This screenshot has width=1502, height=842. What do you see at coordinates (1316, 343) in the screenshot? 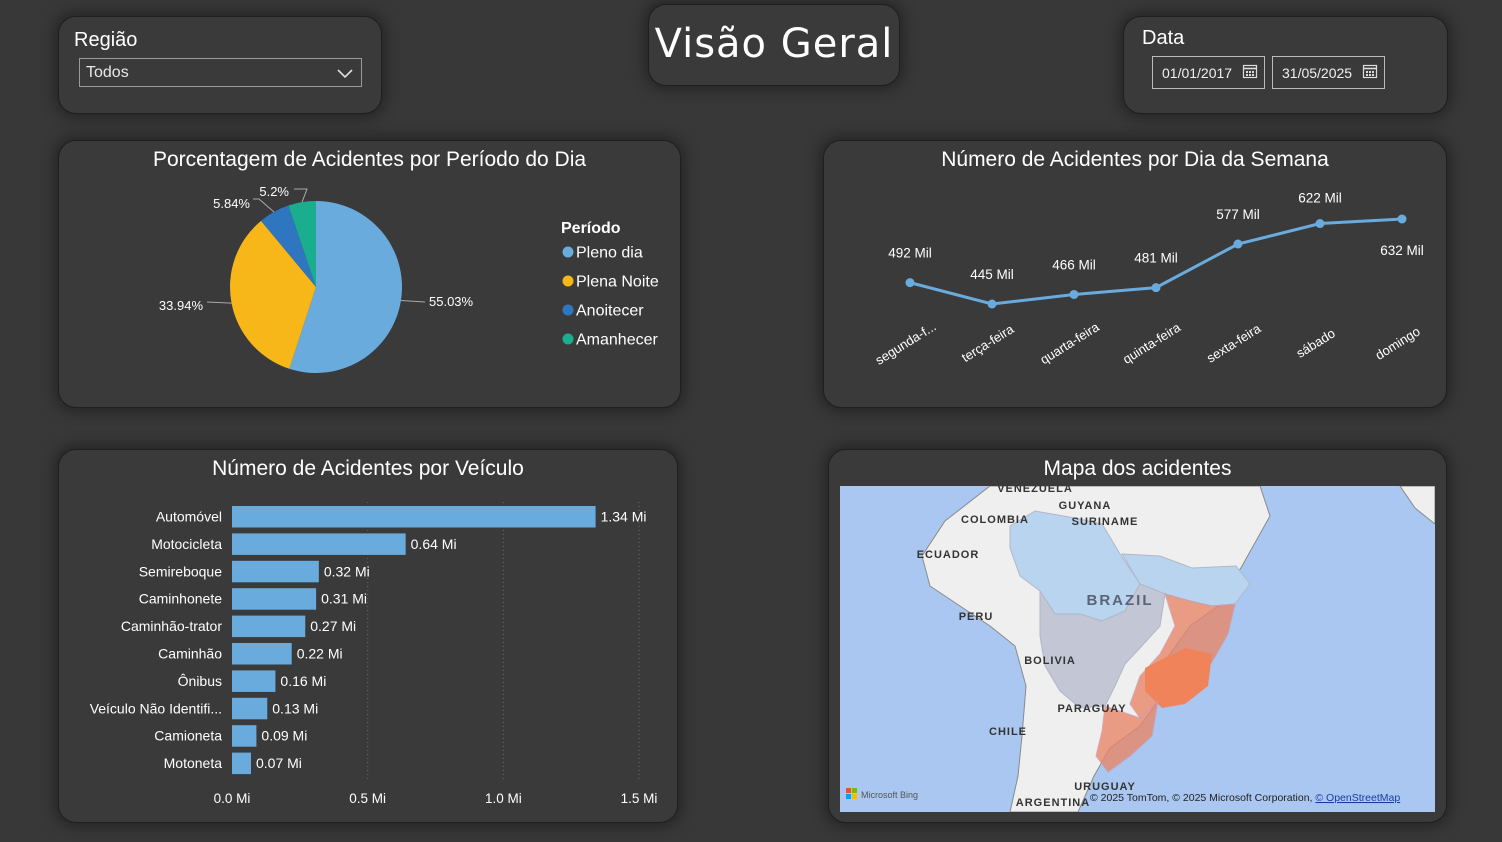
I see `x-tick-label: sábado` at bounding box center [1316, 343].